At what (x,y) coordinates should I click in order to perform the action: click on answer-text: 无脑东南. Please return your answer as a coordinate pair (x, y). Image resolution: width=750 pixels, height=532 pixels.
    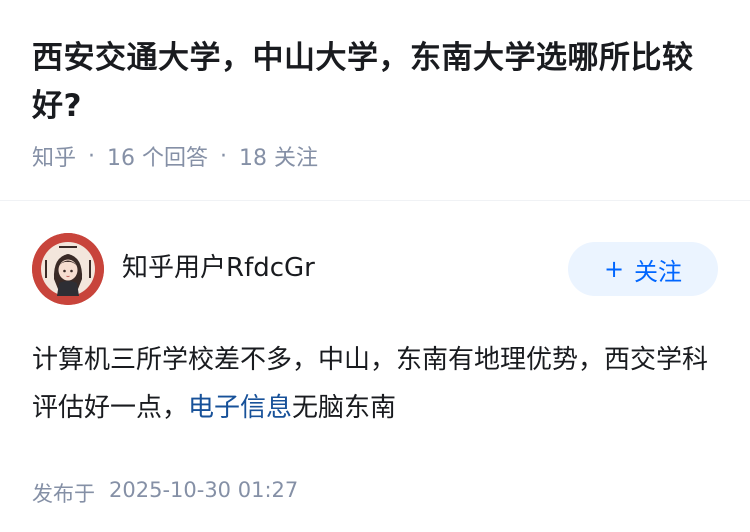
    Looking at the image, I should click on (344, 408).